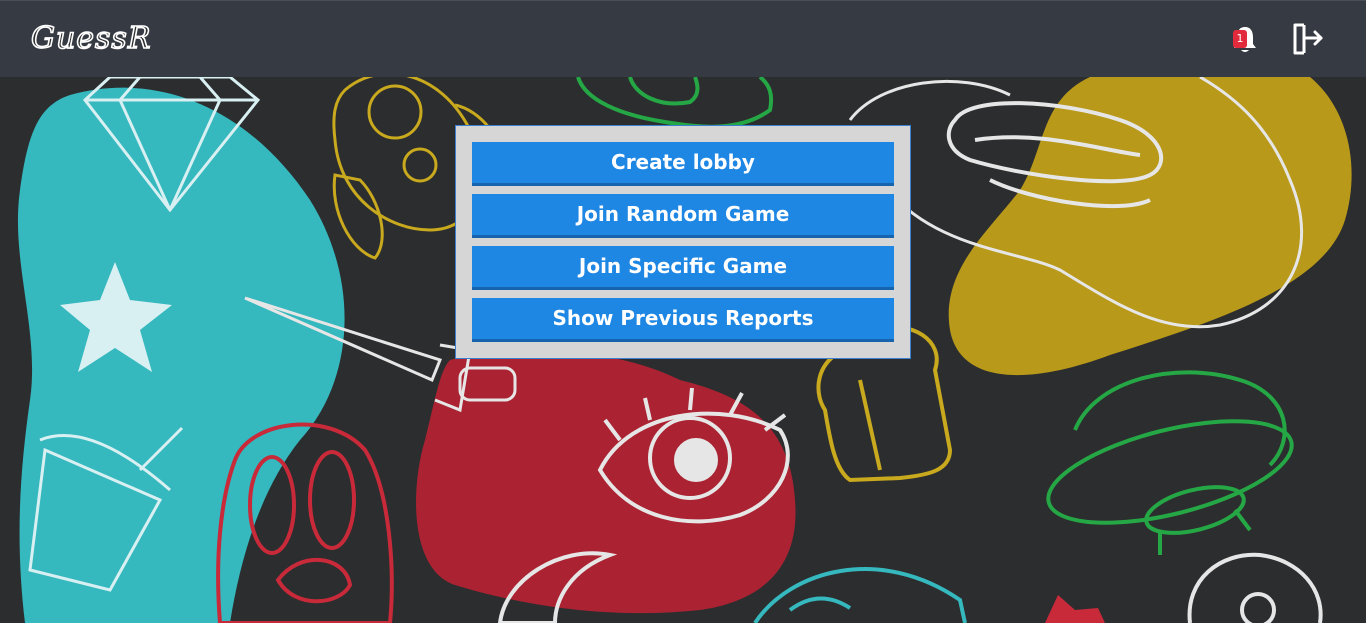 This screenshot has width=1366, height=623. I want to click on join-random-game-button: Join Random Game, so click(683, 216).